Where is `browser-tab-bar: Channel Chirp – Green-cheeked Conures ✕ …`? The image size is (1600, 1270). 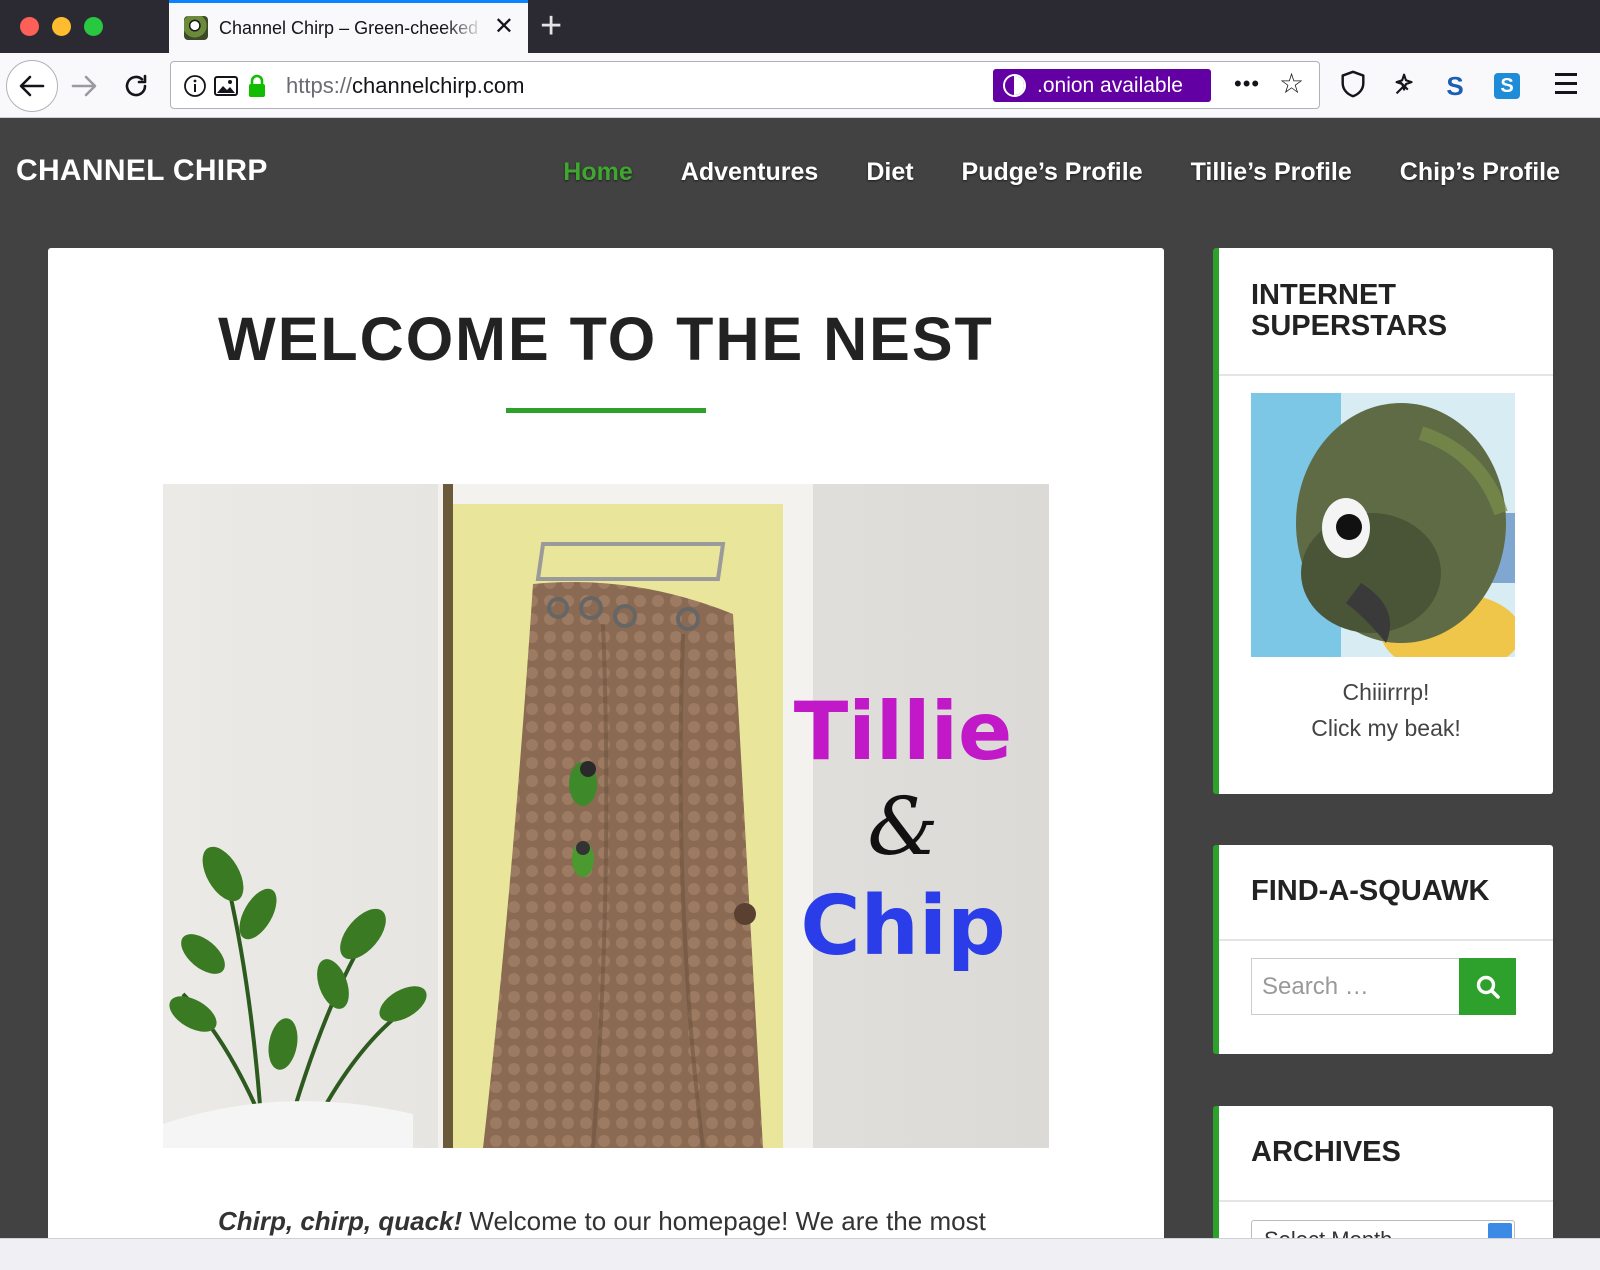
browser-tab-bar: Channel Chirp – Green-cheeked Conures ✕ … is located at coordinates (800, 26).